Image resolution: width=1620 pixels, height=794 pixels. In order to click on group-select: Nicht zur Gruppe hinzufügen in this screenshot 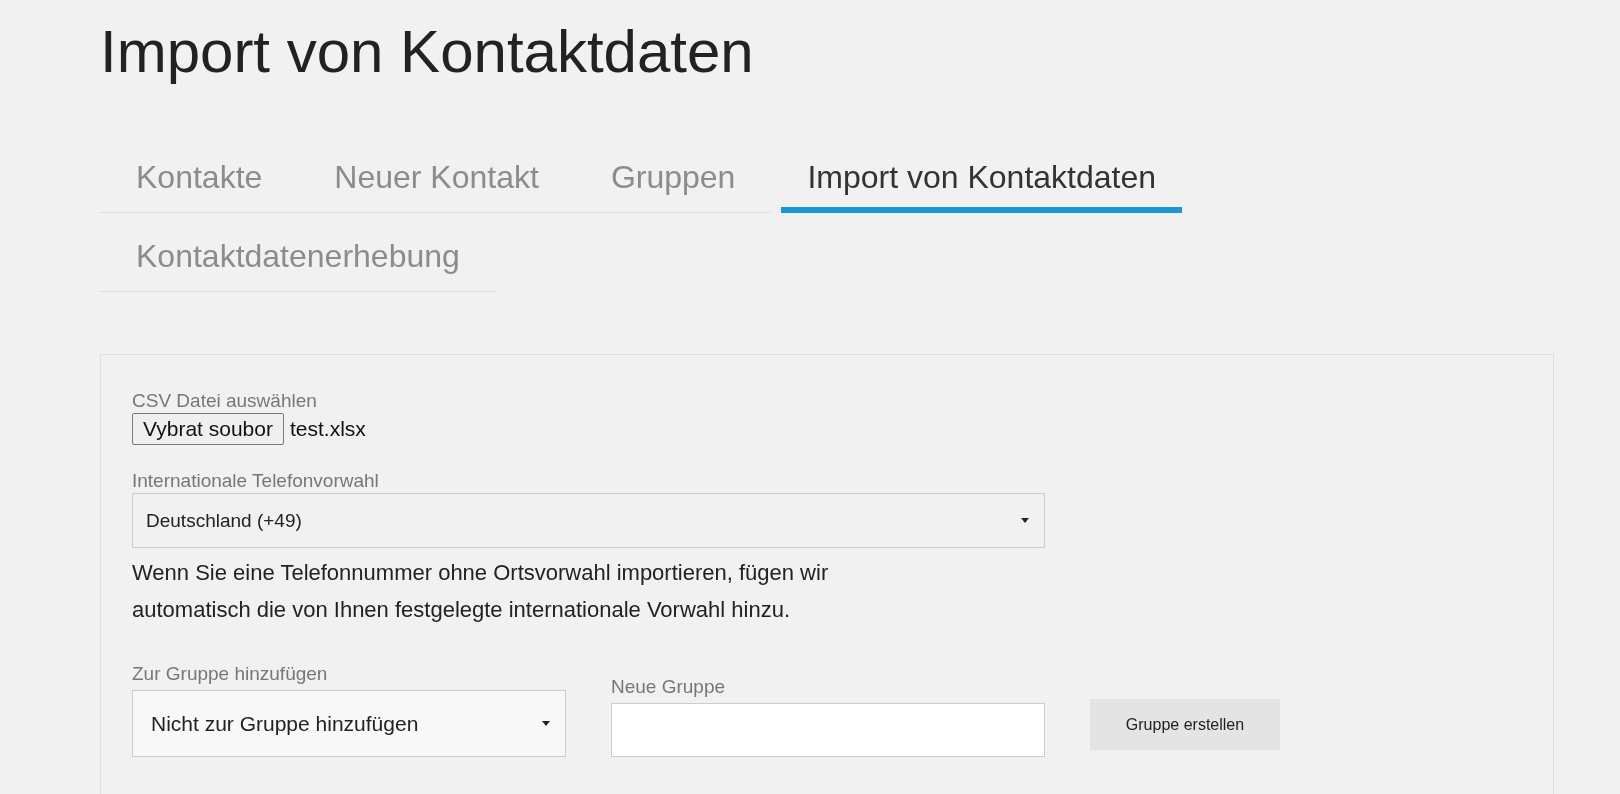, I will do `click(349, 723)`.